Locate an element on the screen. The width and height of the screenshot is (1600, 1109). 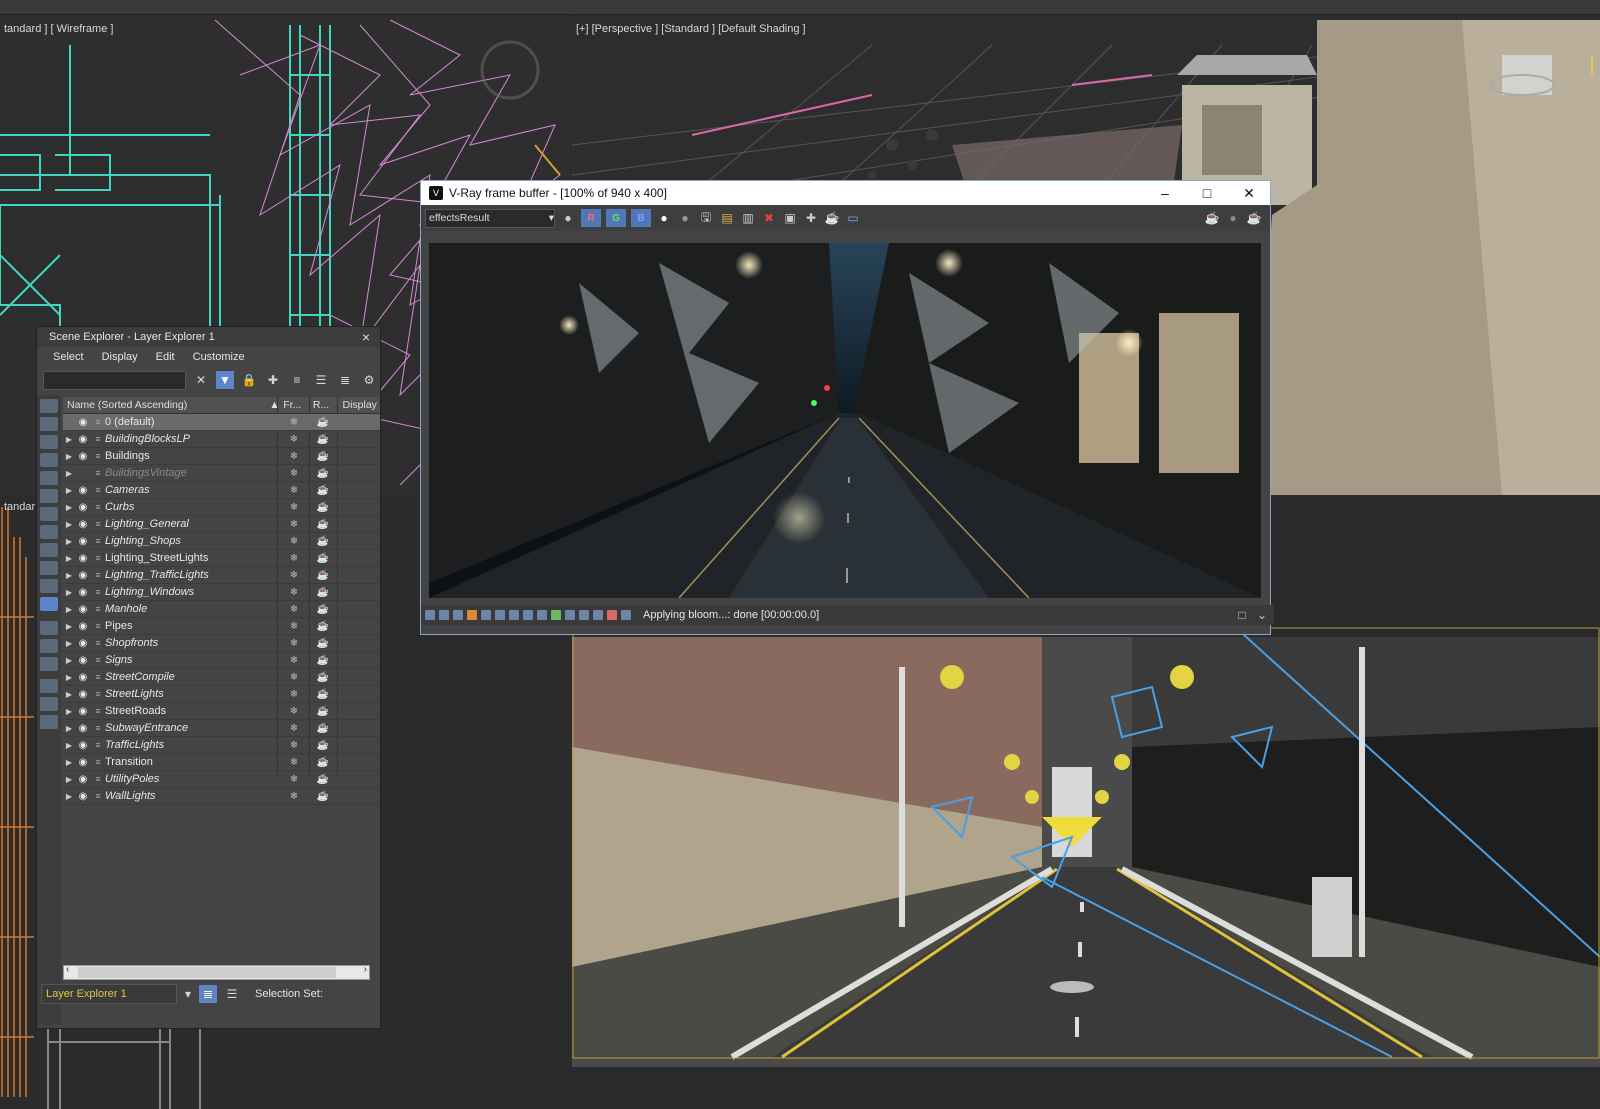
maximize-button: □ is located at coordinates (1207, 193).